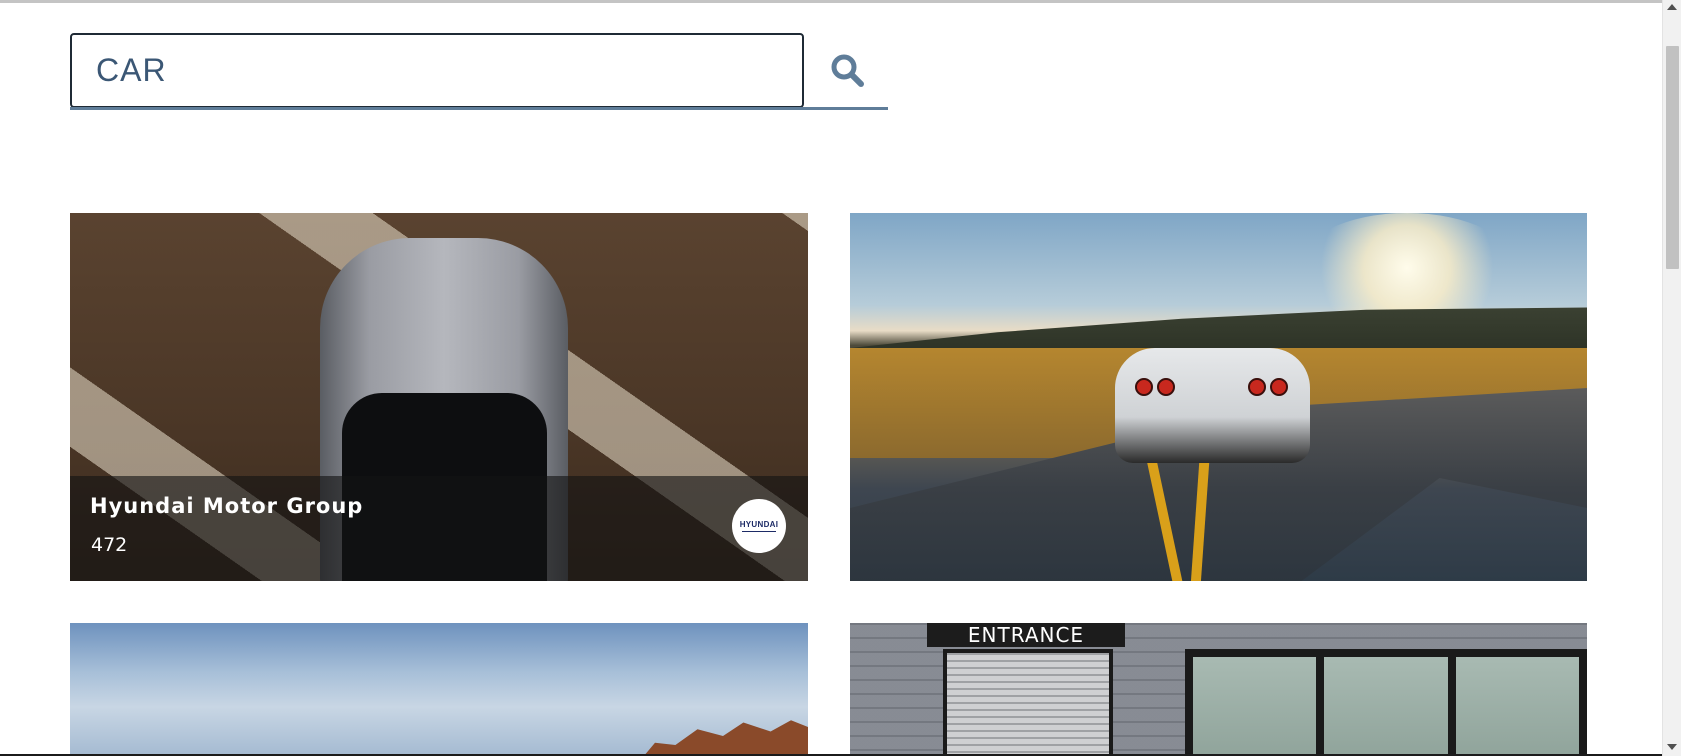  I want to click on card-count: 472, so click(109, 545).